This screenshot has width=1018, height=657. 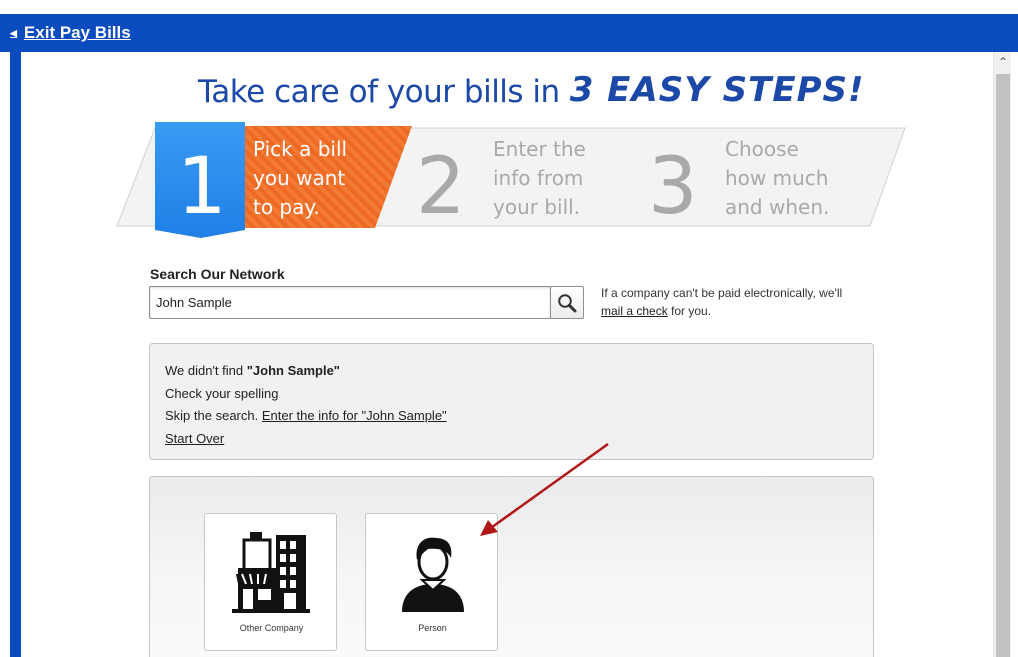 I want to click on step-2-line-2: info from, so click(x=538, y=178).